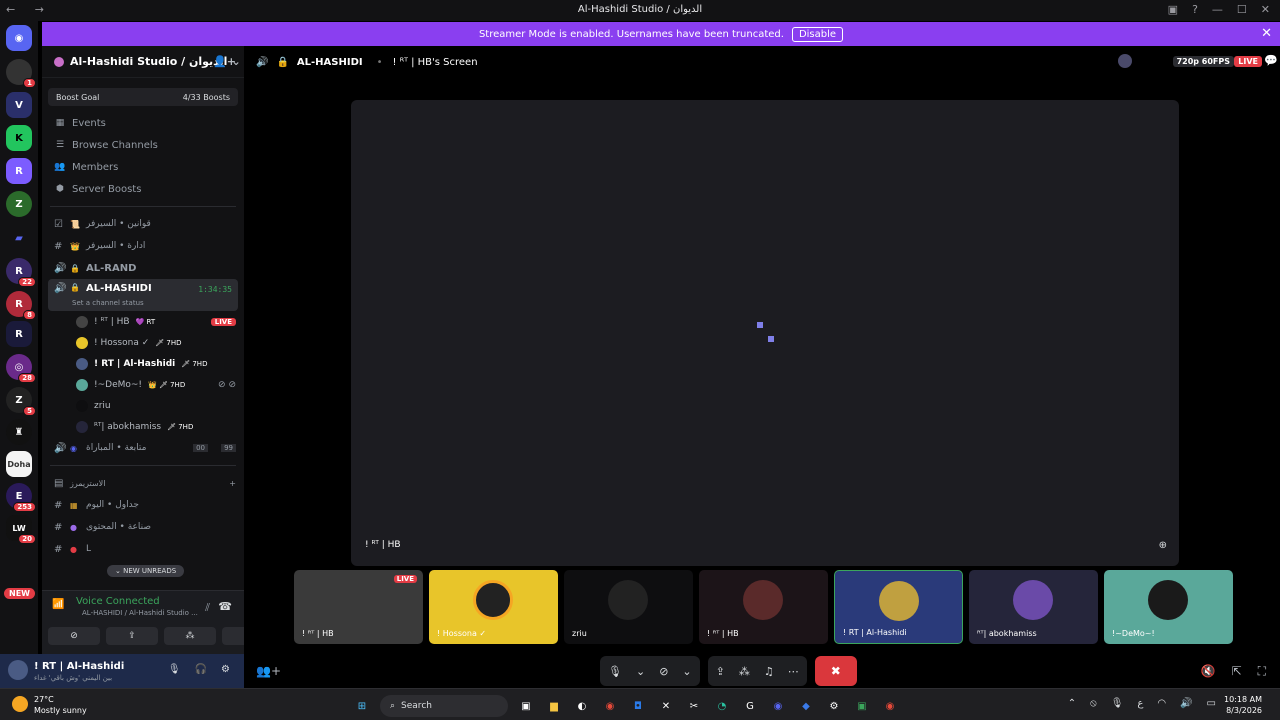  Describe the element at coordinates (21, 368) in the screenshot. I see `server-icon: ◎ 28` at that location.